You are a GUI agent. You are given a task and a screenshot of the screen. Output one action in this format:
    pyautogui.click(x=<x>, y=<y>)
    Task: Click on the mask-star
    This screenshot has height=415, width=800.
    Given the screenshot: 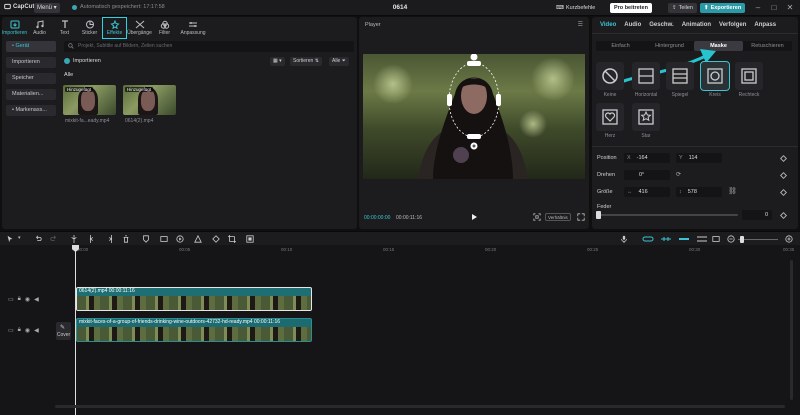 What is the action you would take?
    pyautogui.click(x=646, y=117)
    